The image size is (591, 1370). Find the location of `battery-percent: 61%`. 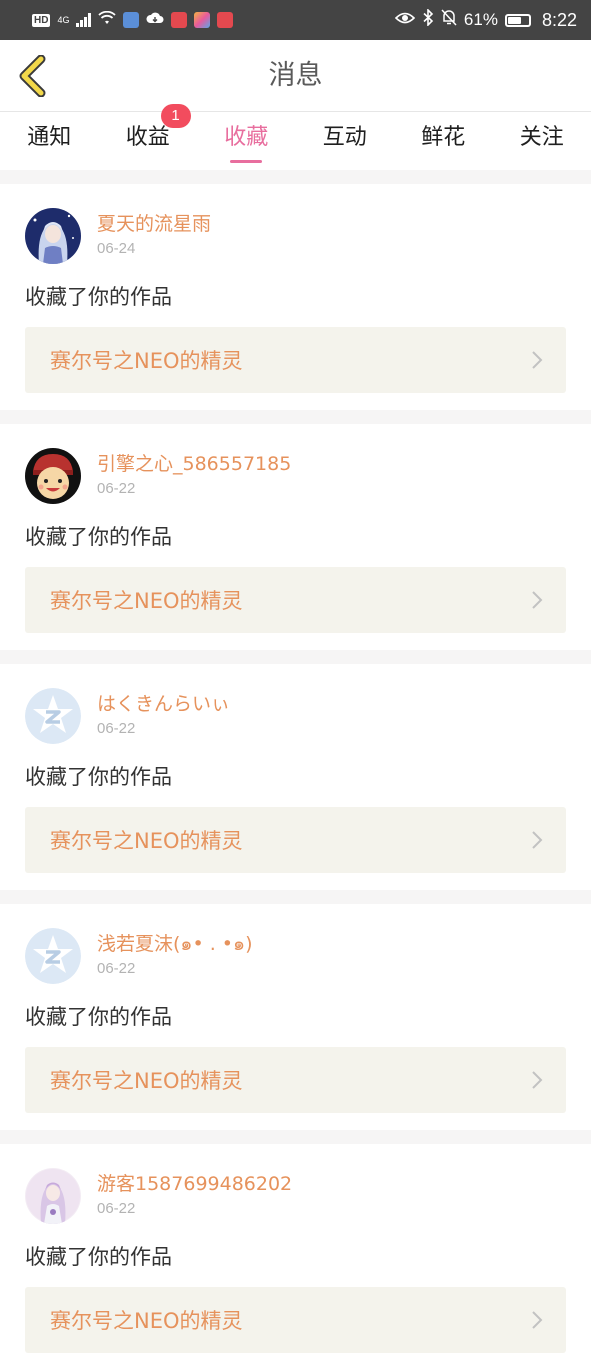

battery-percent: 61% is located at coordinates (481, 20).